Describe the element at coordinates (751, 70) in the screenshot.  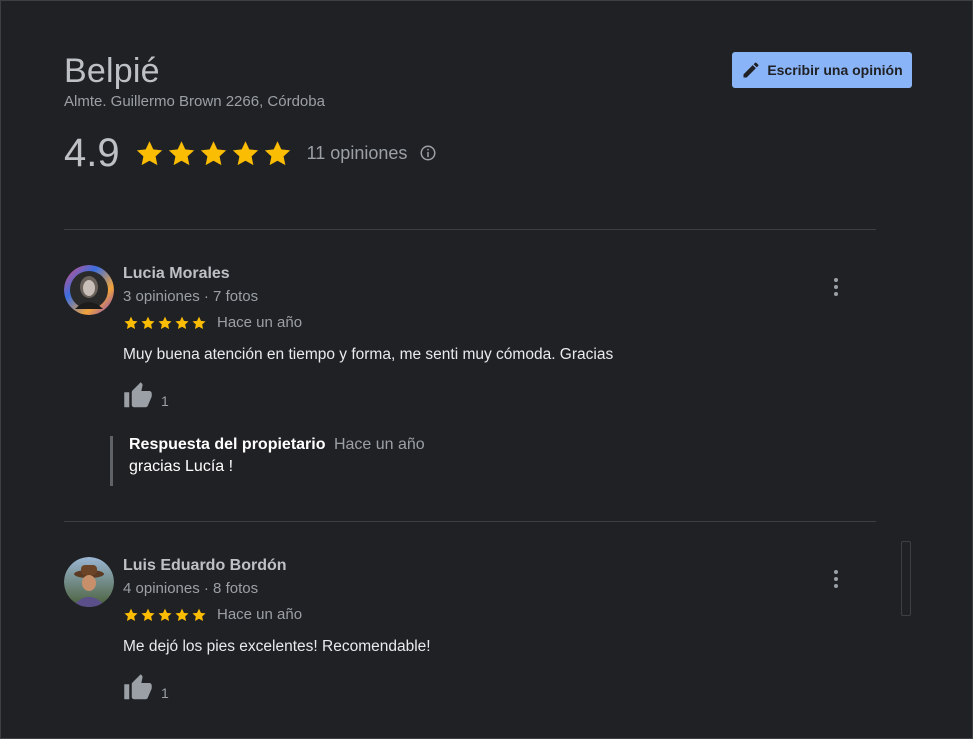
I see `pencil-icon` at that location.